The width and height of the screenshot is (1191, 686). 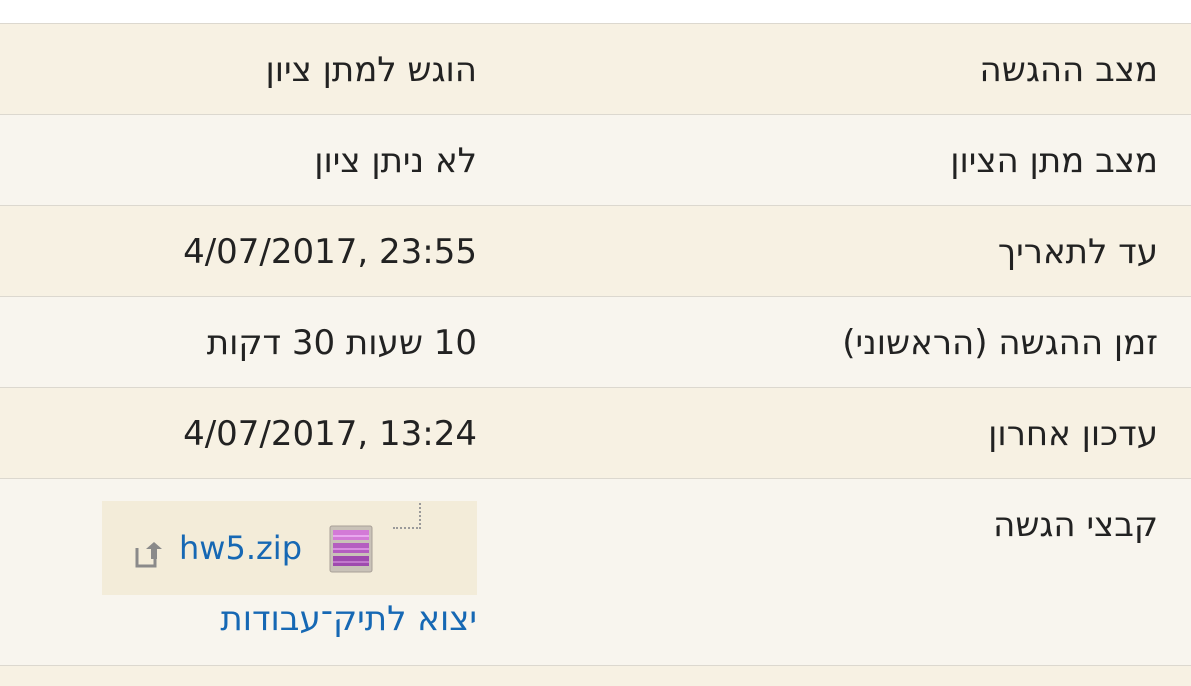 What do you see at coordinates (595, 433) in the screenshot?
I see `row-last-modified: עדכון אחרון 4/07/2017, 13:24` at bounding box center [595, 433].